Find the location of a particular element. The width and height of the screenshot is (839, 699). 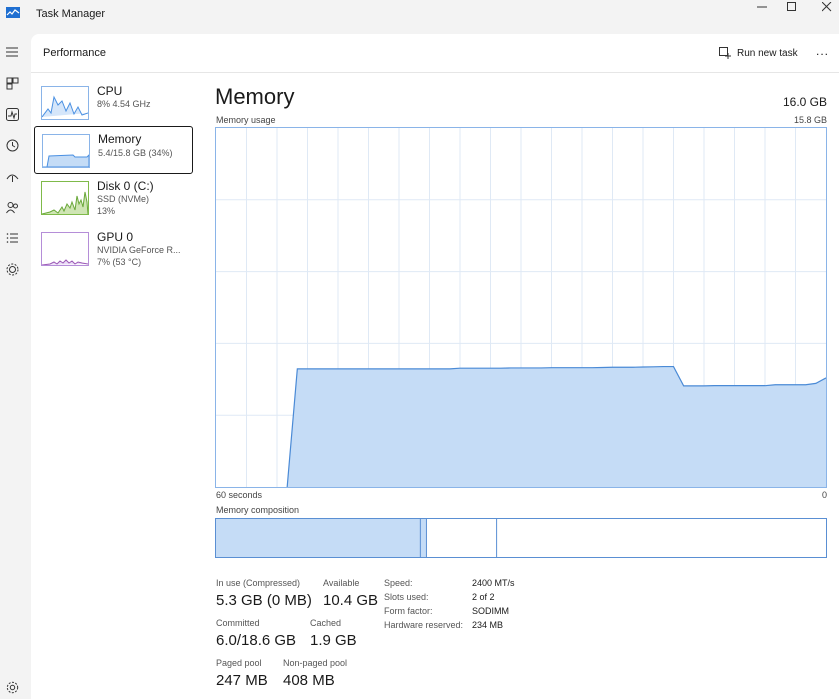

run-task-icon is located at coordinates (725, 53).